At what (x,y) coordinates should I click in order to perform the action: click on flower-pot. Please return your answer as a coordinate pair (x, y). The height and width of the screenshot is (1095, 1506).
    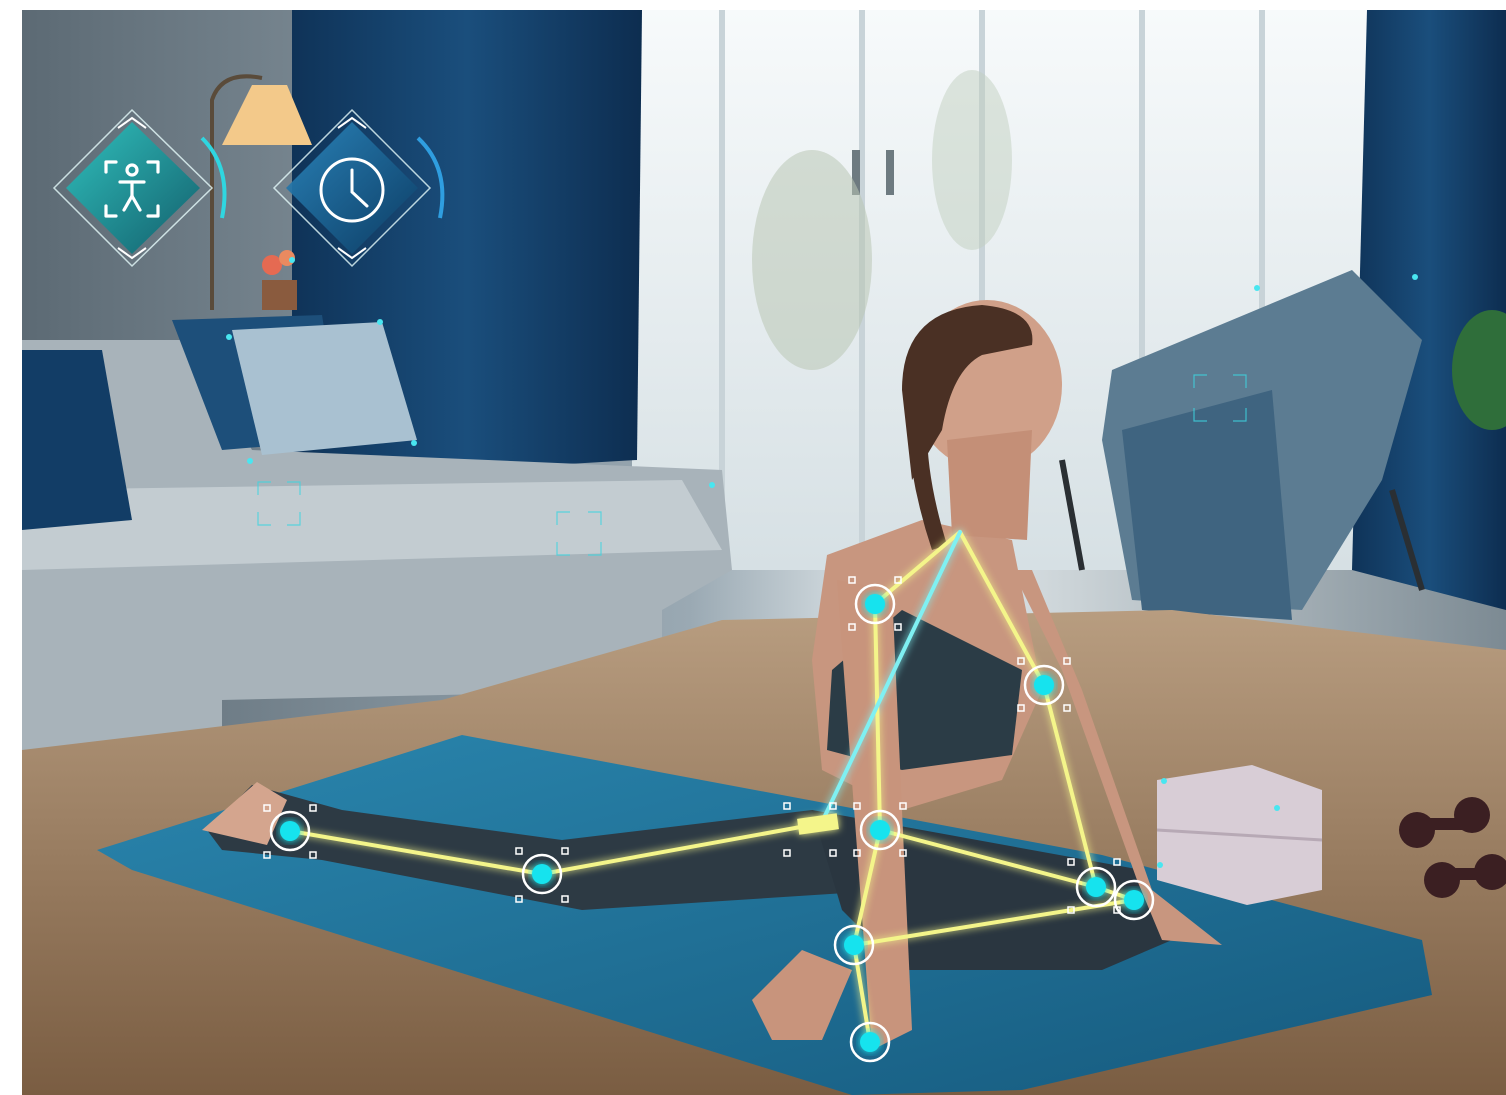
    Looking at the image, I should click on (279, 295).